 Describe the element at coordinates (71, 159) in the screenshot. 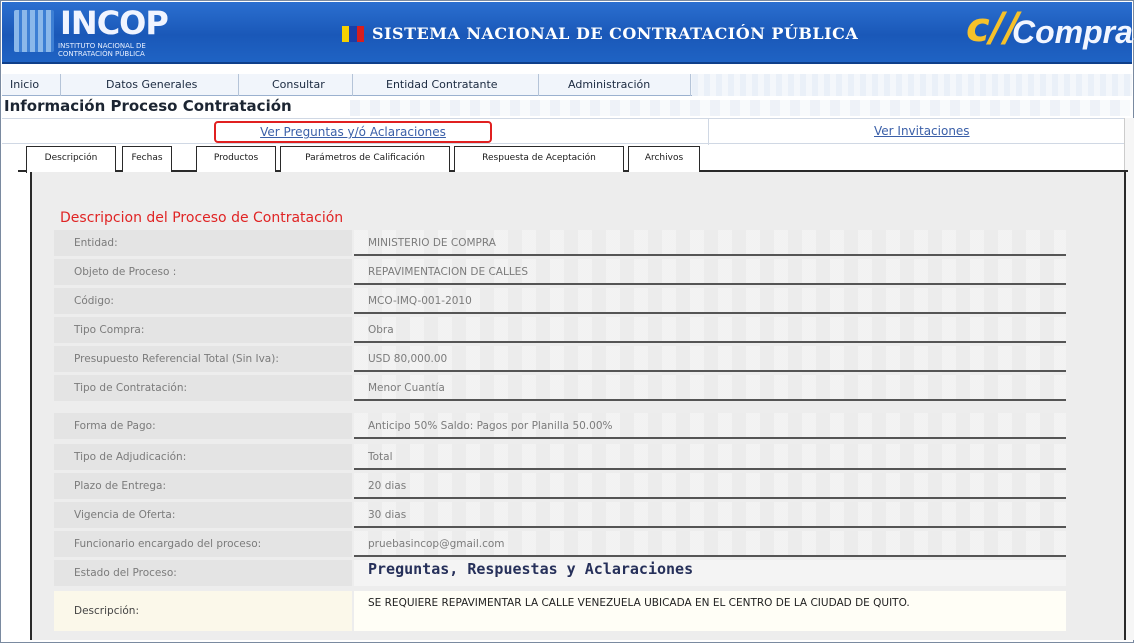

I see `tab-descripcion: Descripción` at that location.